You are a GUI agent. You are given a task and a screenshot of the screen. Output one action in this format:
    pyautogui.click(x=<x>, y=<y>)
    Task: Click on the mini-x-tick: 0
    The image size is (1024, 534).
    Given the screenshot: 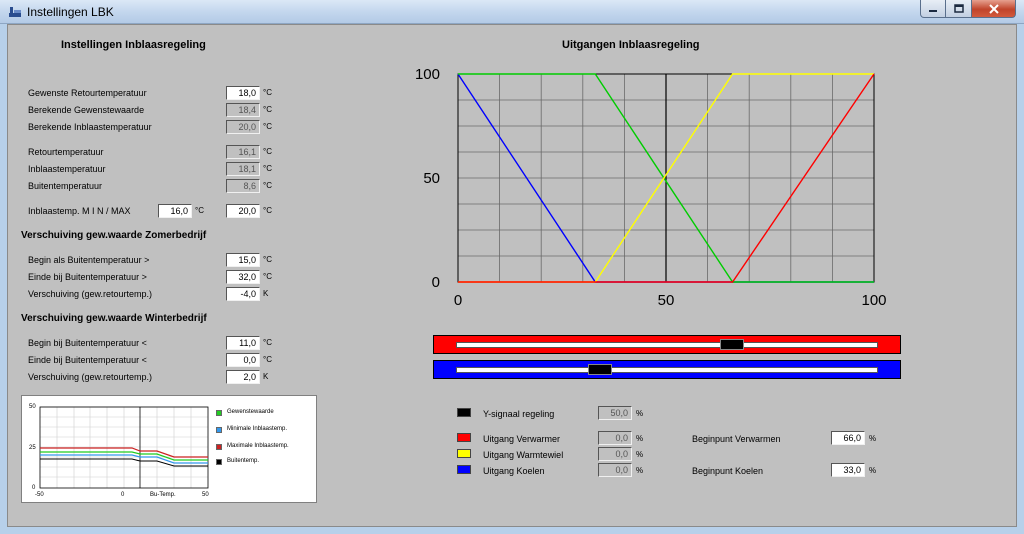 What is the action you would take?
    pyautogui.click(x=123, y=495)
    